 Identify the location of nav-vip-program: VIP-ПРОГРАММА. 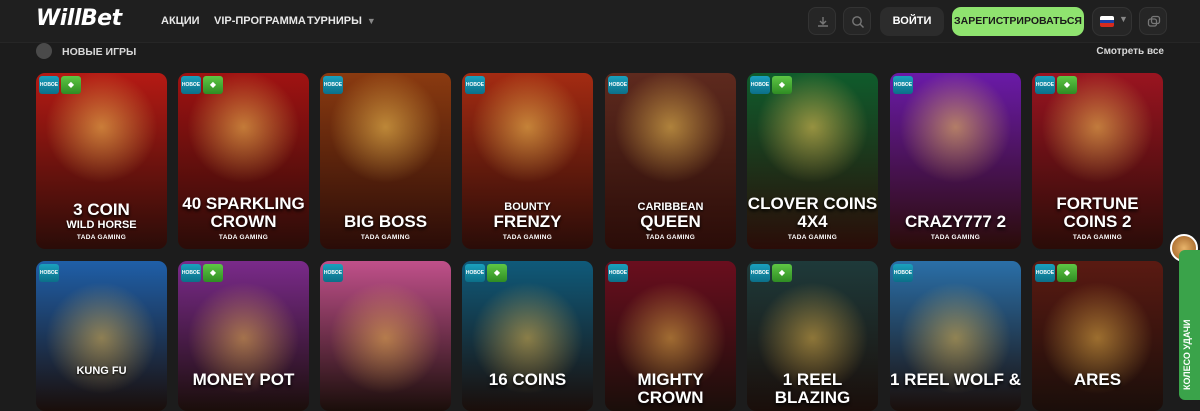
(260, 21).